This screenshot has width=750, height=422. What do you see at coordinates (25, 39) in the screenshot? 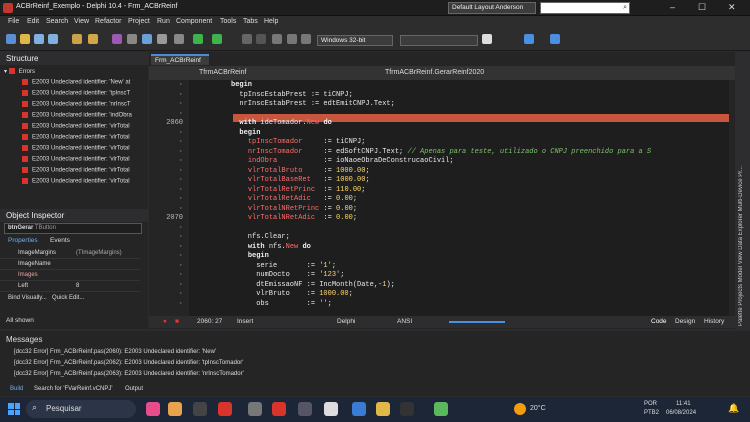
I see `open-icon` at bounding box center [25, 39].